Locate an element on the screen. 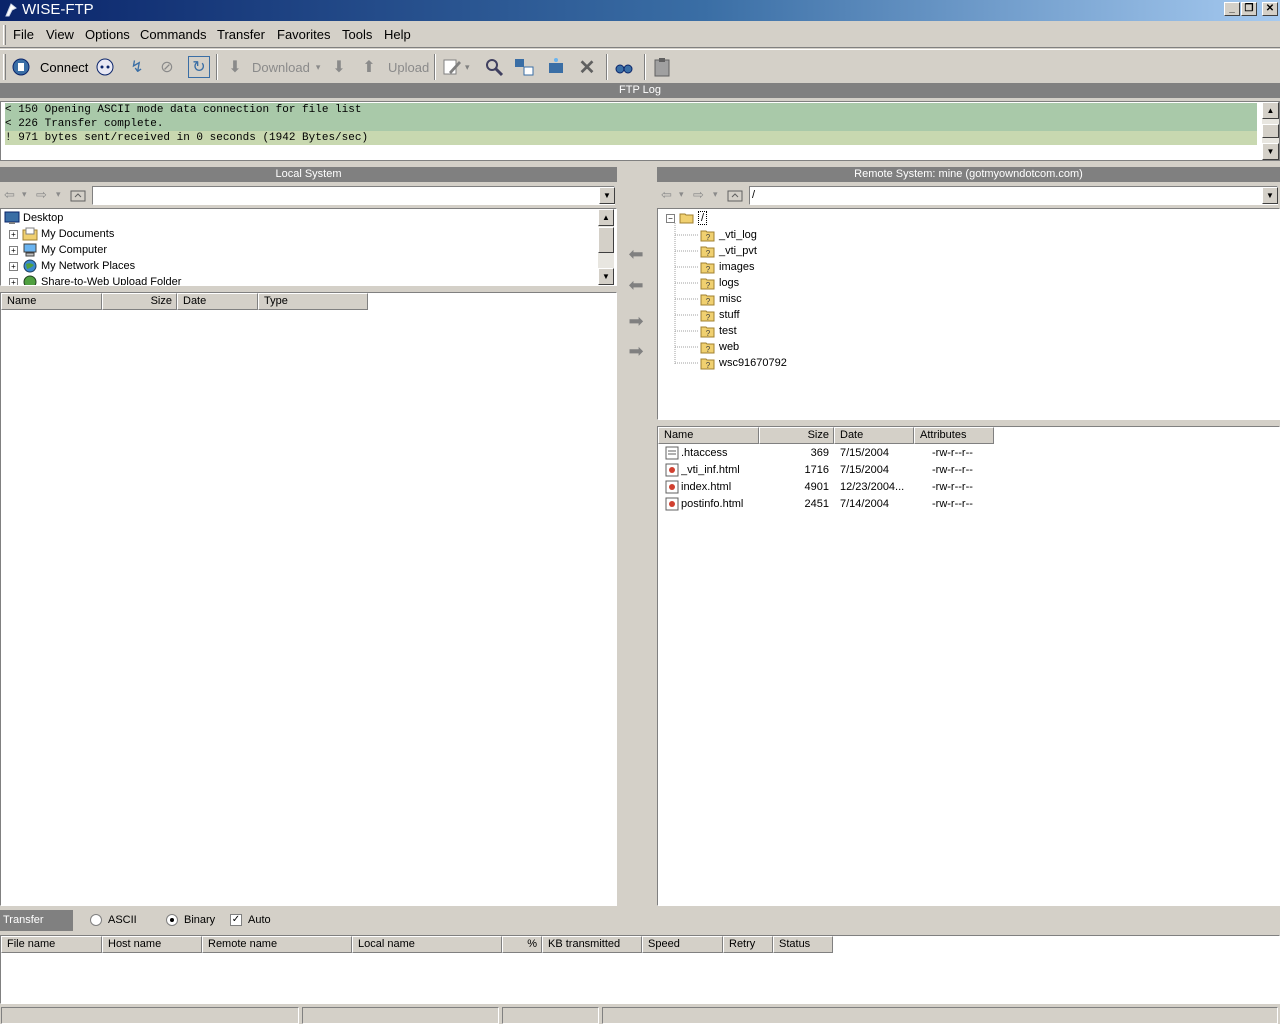 The width and height of the screenshot is (1280, 1024). close-button: ✕ is located at coordinates (1270, 9).